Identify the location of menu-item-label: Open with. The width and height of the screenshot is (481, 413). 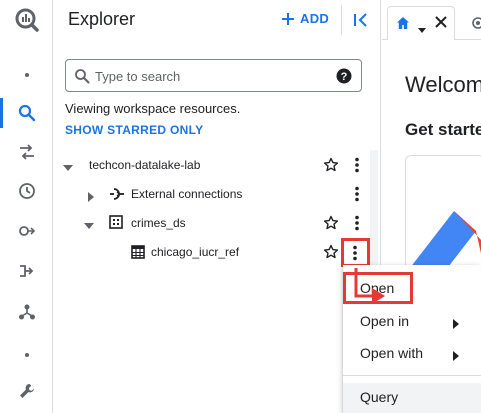
(392, 353).